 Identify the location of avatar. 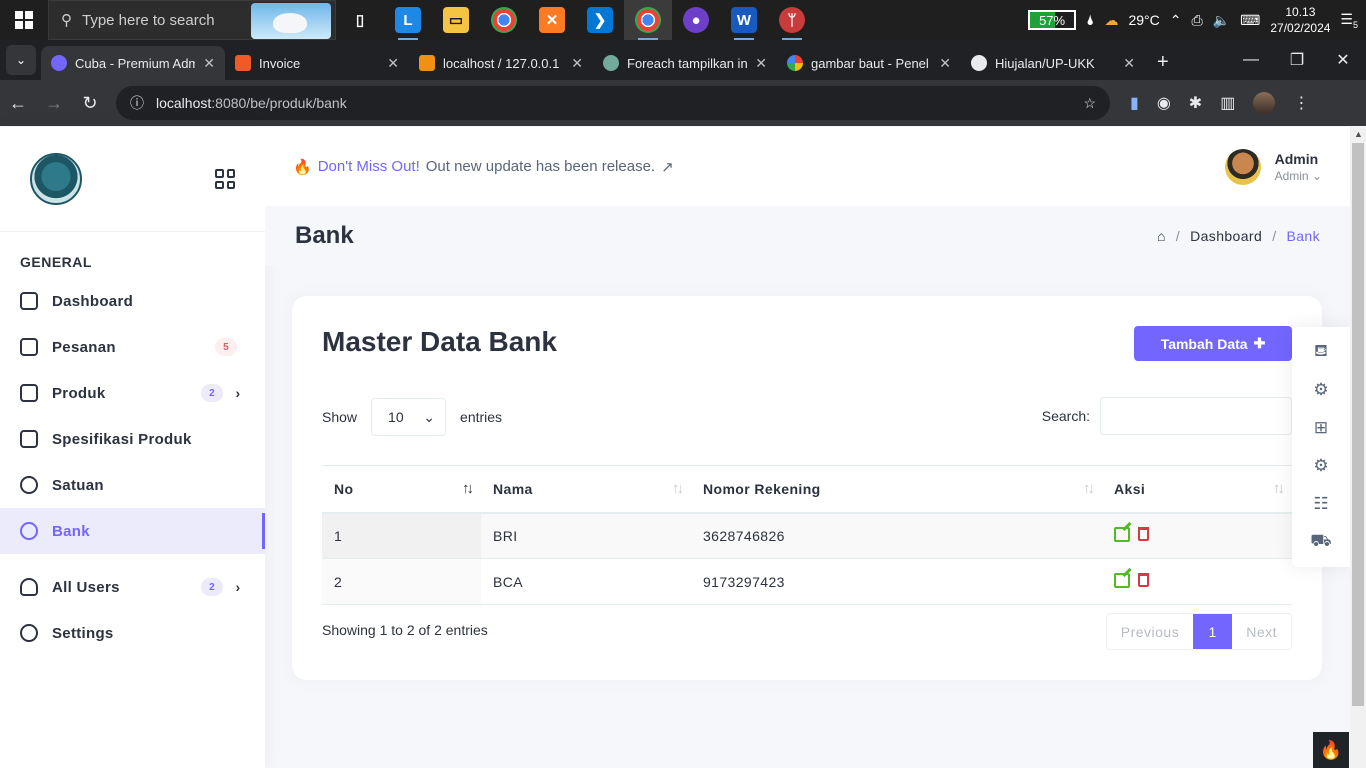
(1242, 166).